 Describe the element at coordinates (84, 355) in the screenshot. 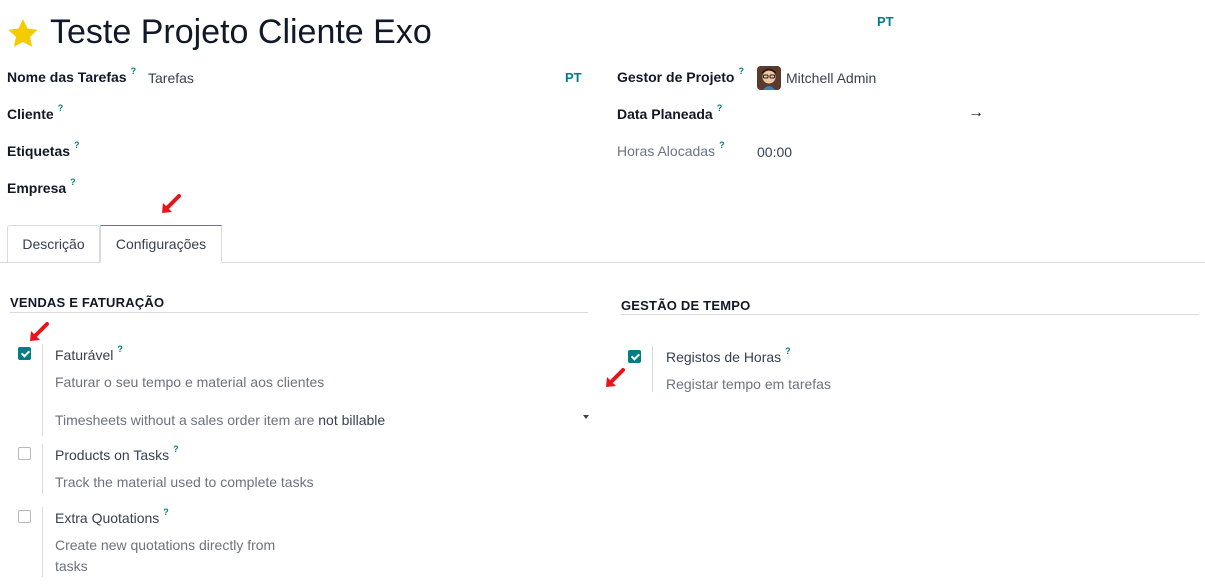

I see `billable-label-text: Faturável` at that location.